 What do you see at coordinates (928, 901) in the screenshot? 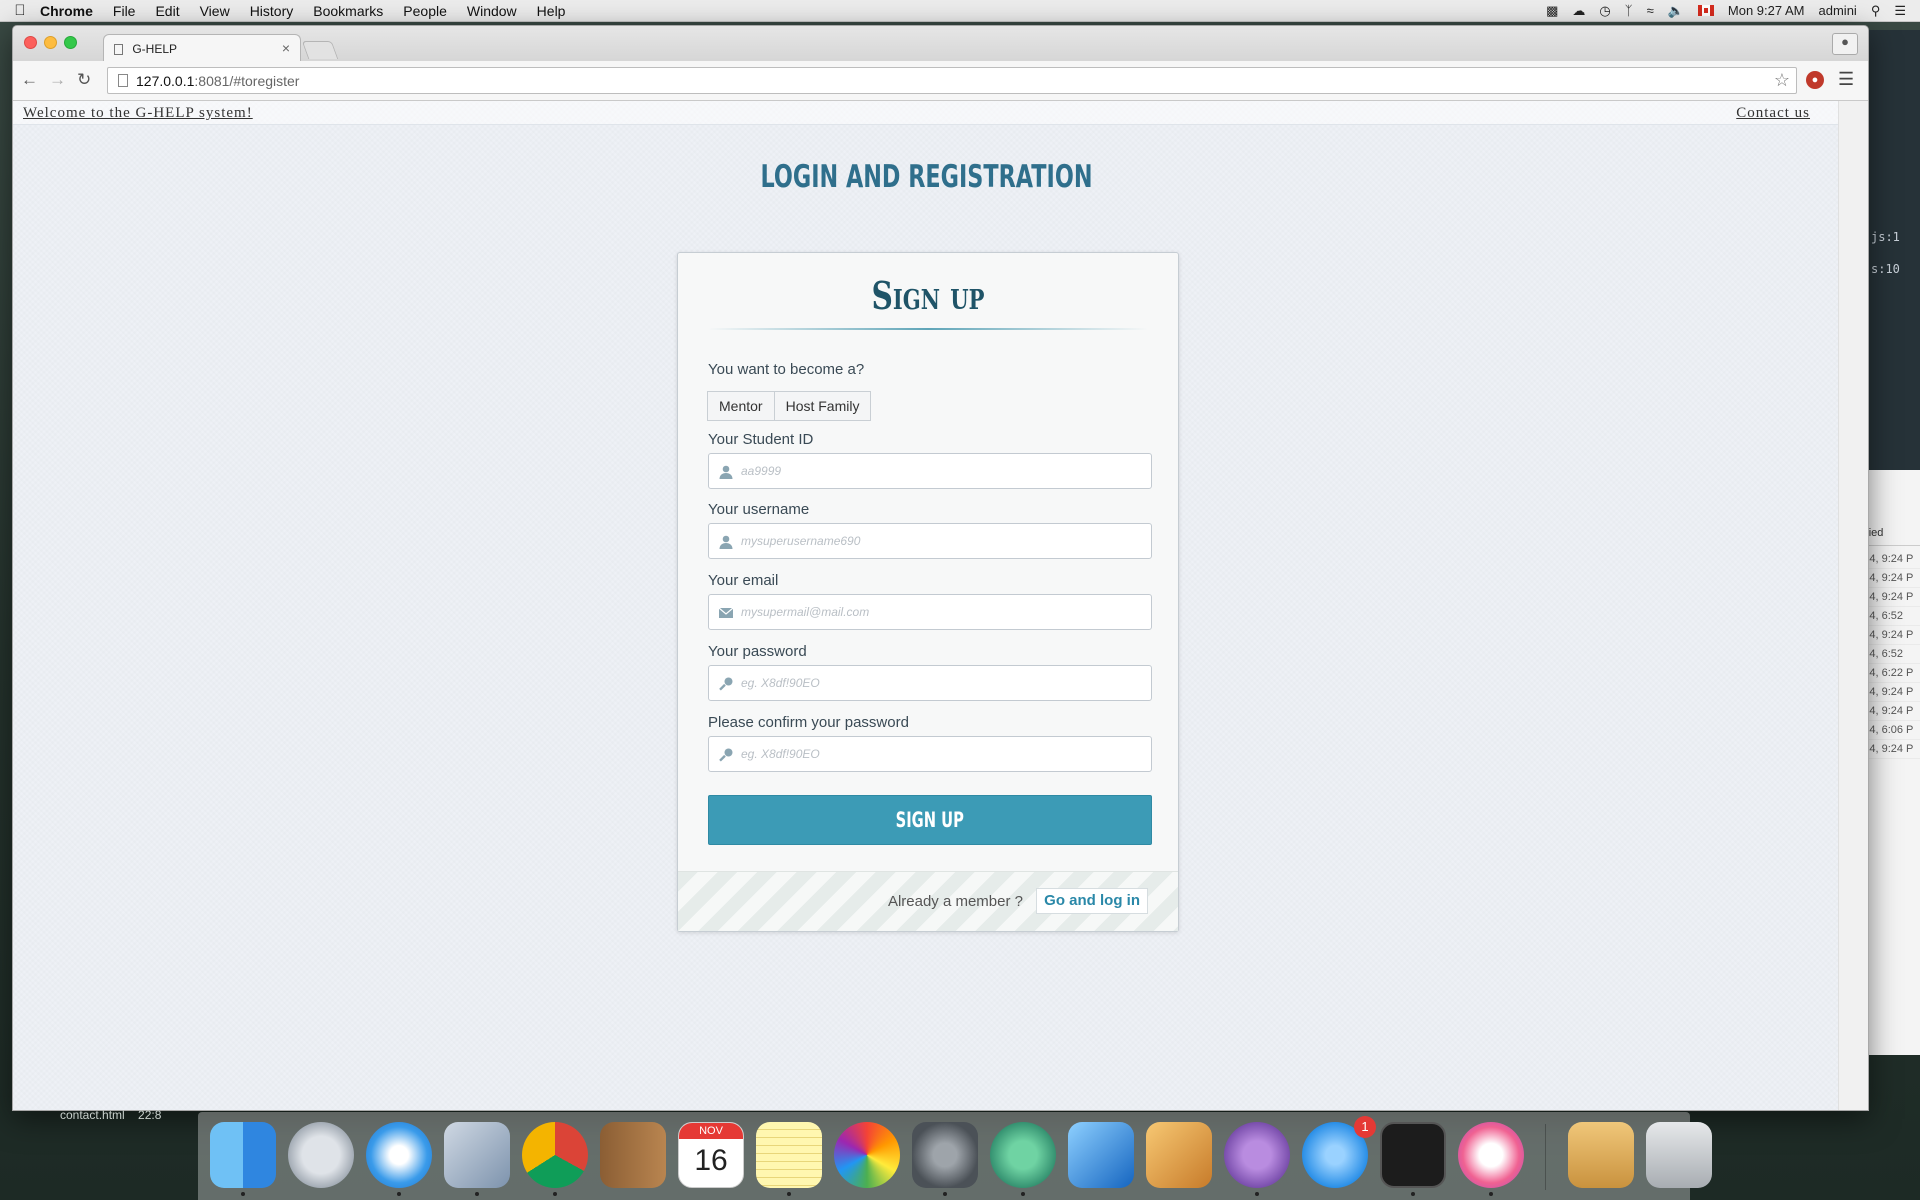
I see `signup-card-footer: Already a member ? Go and log in` at bounding box center [928, 901].